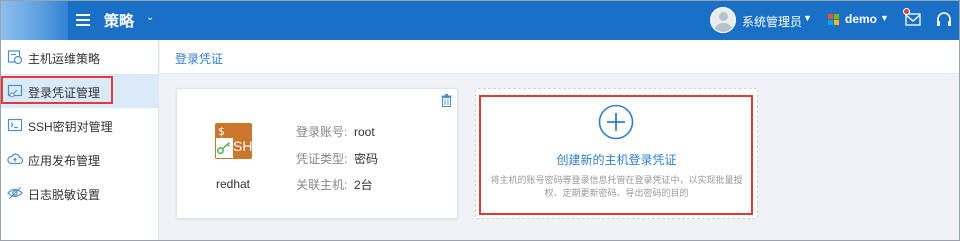  I want to click on policy-icon, so click(15, 57).